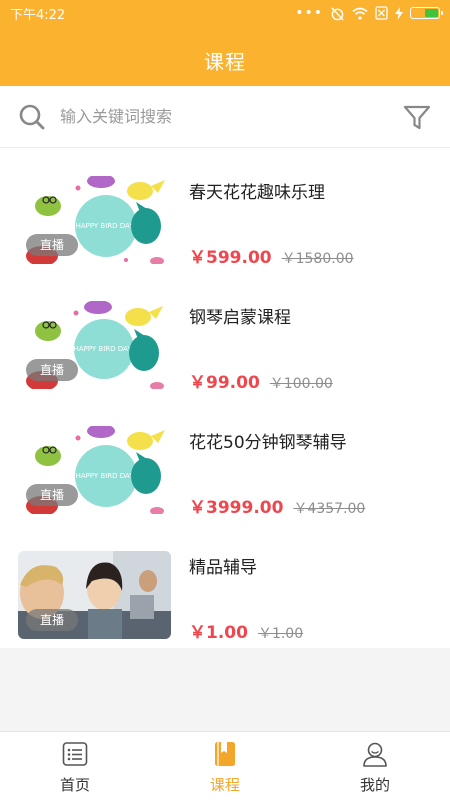 Image resolution: width=450 pixels, height=800 pixels. Describe the element at coordinates (224, 785) in the screenshot. I see `tab-label: 课程` at that location.